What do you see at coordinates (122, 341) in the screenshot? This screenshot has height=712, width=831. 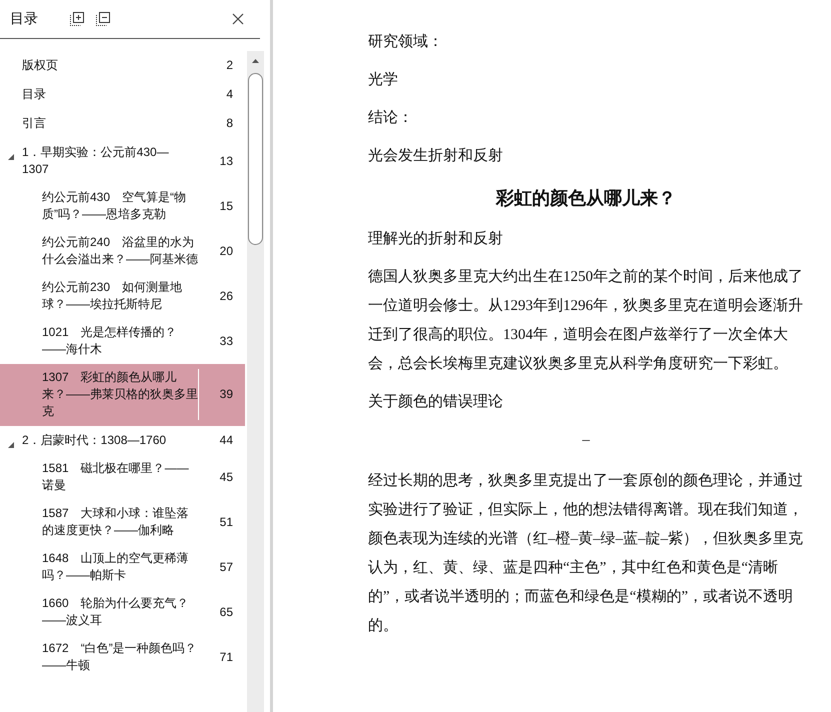 I see `toc-item: 1021 光是怎样传播的？——海什木 33` at bounding box center [122, 341].